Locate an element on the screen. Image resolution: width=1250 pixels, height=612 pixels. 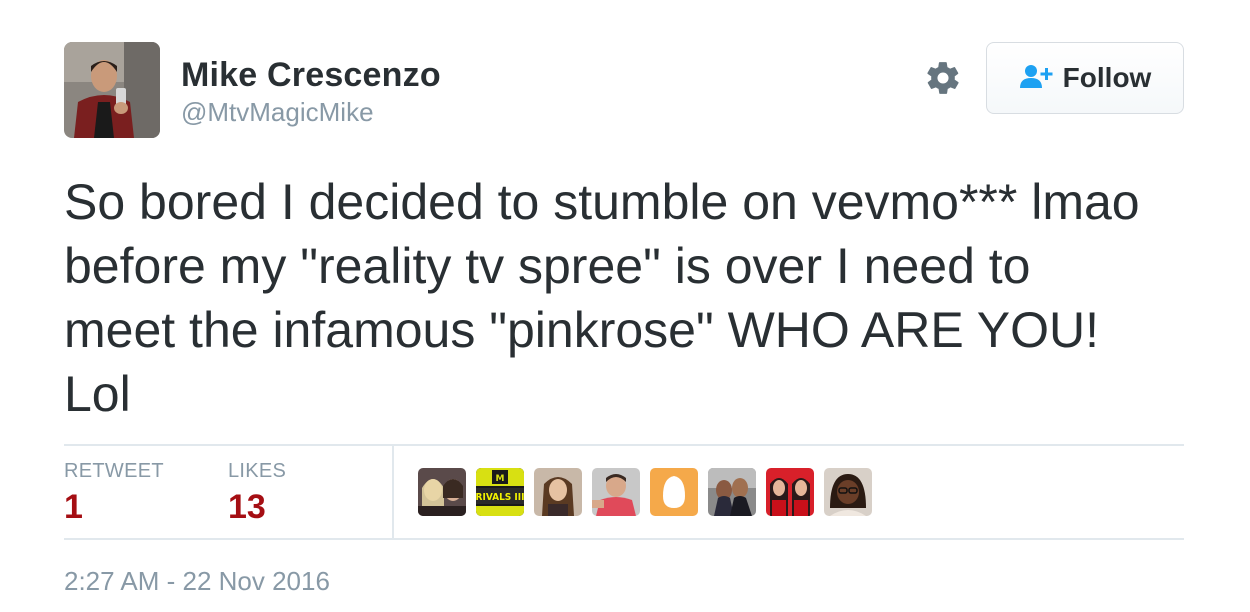
screen-name: @MtvMagicMike is located at coordinates (277, 112).